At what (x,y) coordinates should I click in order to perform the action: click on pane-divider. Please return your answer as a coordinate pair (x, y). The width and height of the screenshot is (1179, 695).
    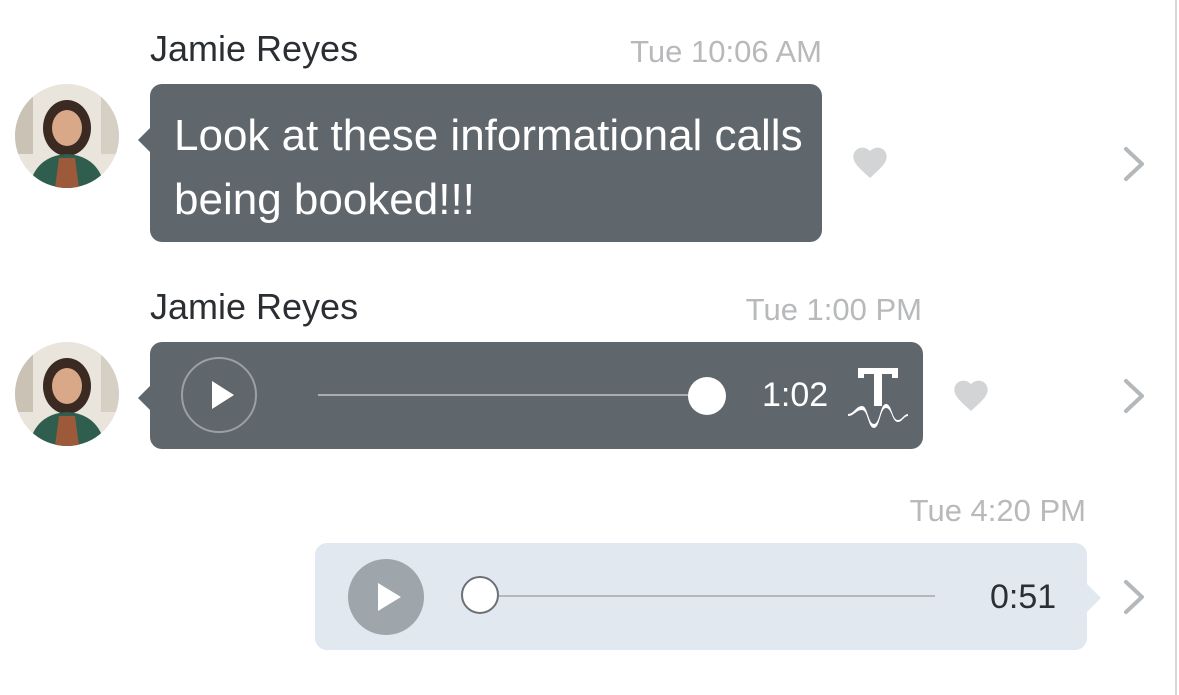
    Looking at the image, I should click on (1176, 347).